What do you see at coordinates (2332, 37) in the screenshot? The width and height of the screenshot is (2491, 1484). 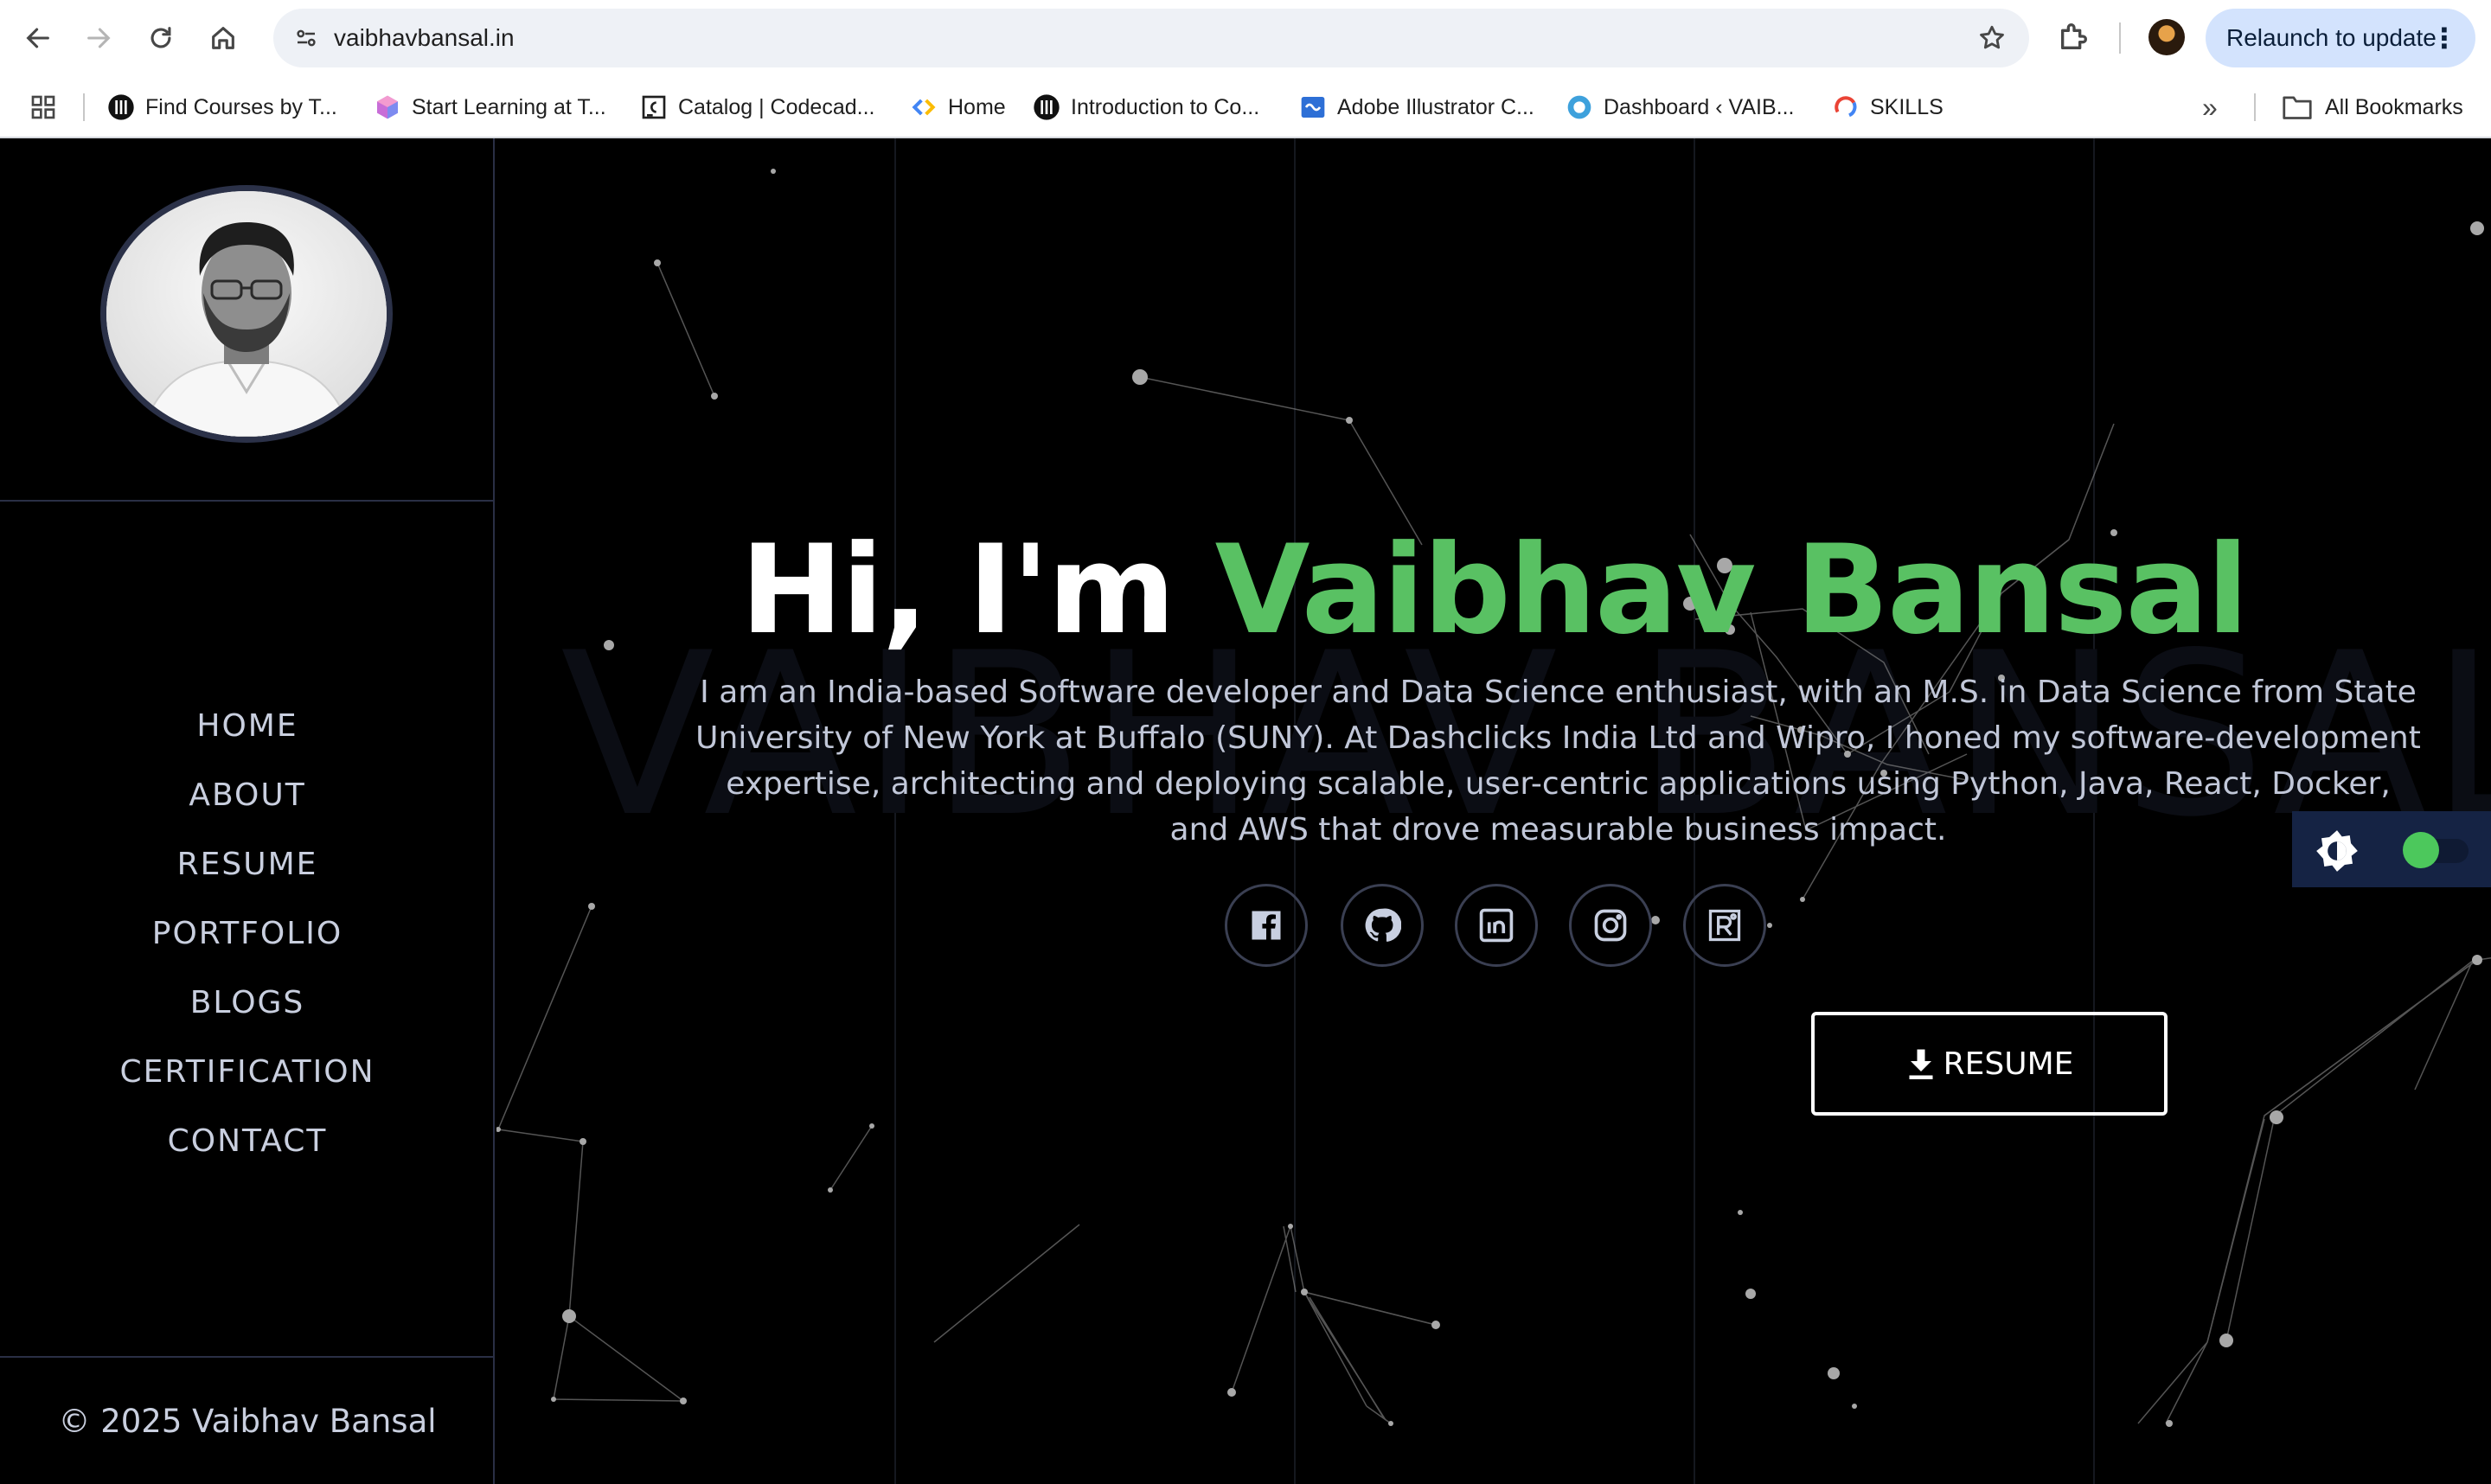 I see `relaunch-label: Relaunch to update` at bounding box center [2332, 37].